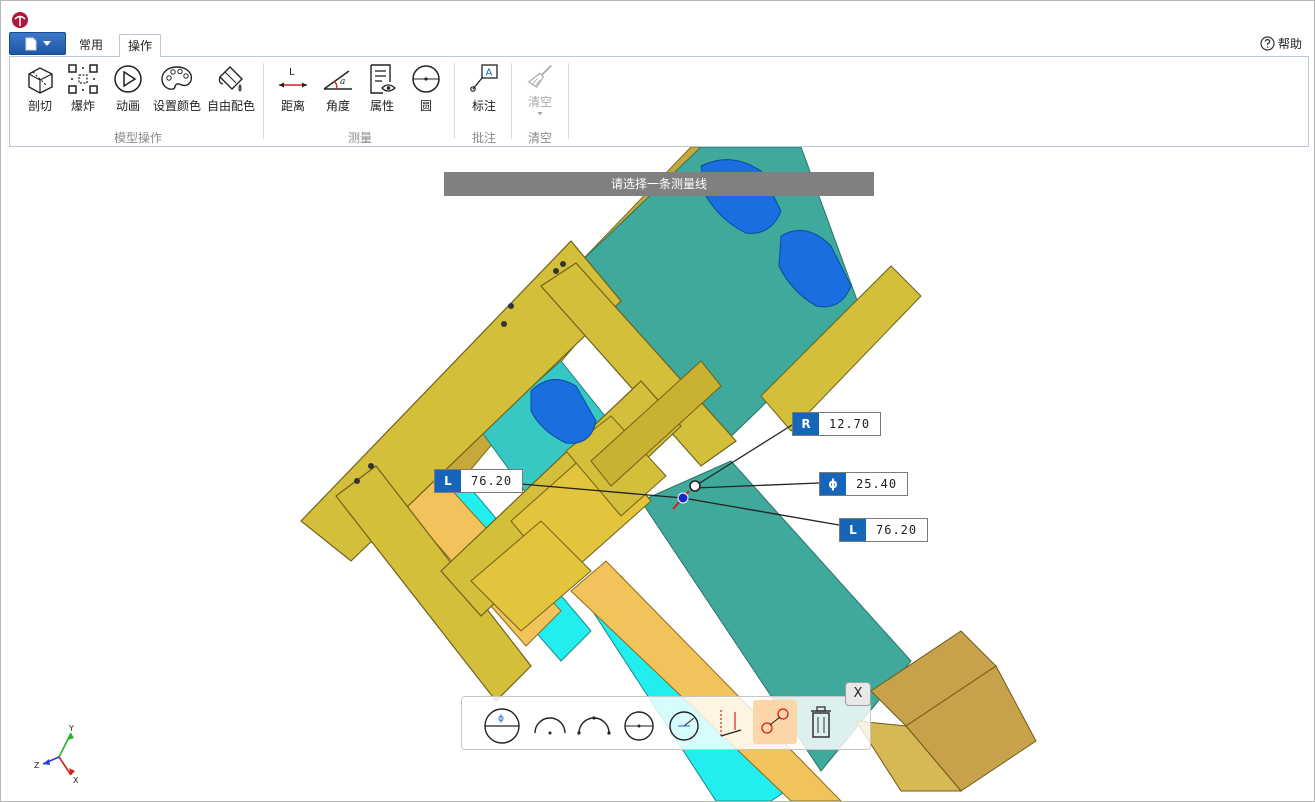 The width and height of the screenshot is (1315, 802). I want to click on arc-mode-button, so click(550, 722).